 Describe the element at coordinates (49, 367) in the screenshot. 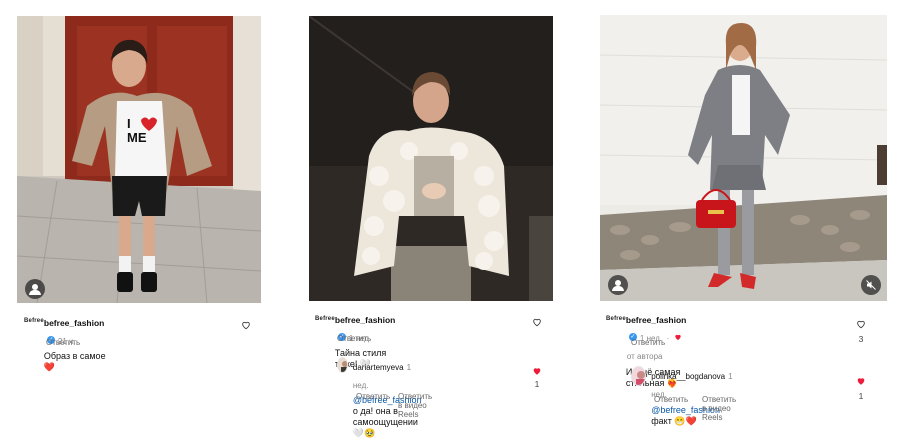

I see `emoji-heart: ❤️` at that location.